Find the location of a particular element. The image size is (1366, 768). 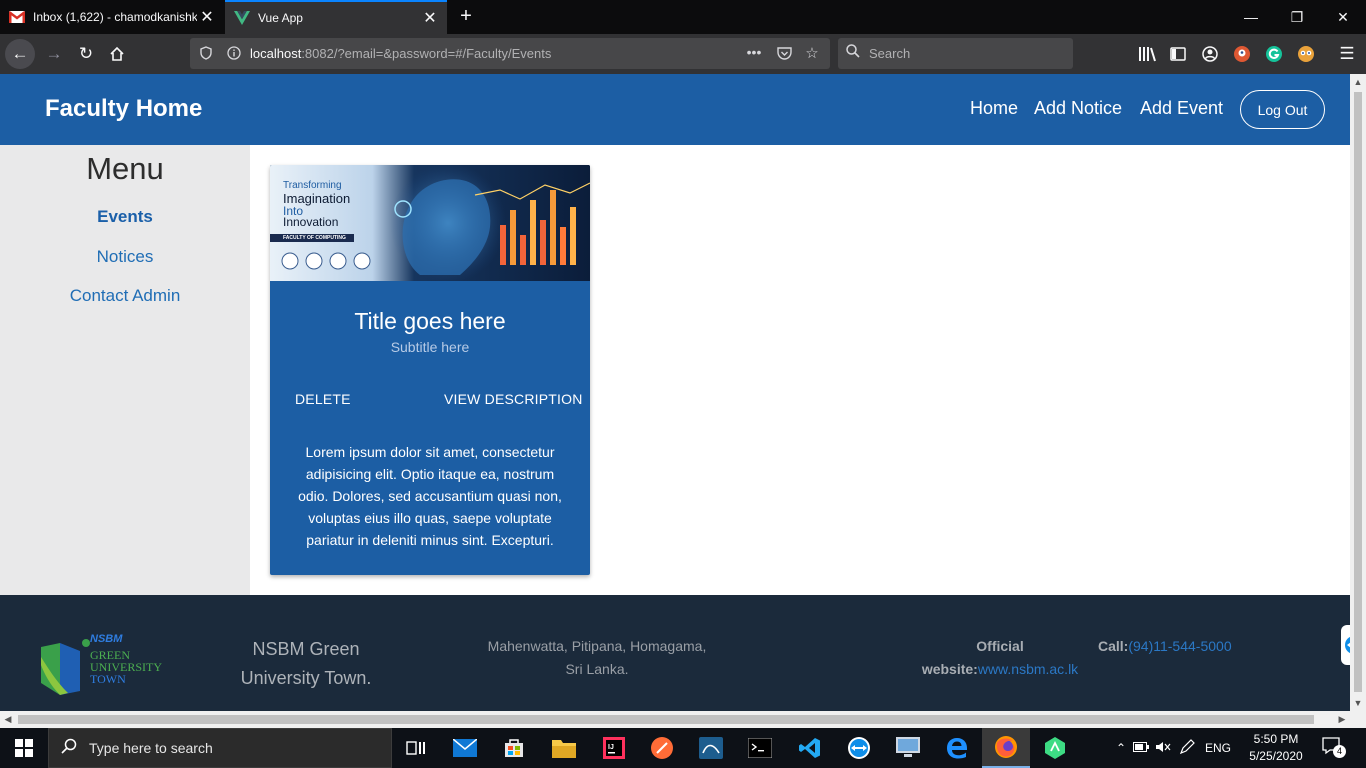

extension-icon is located at coordinates (1306, 54).